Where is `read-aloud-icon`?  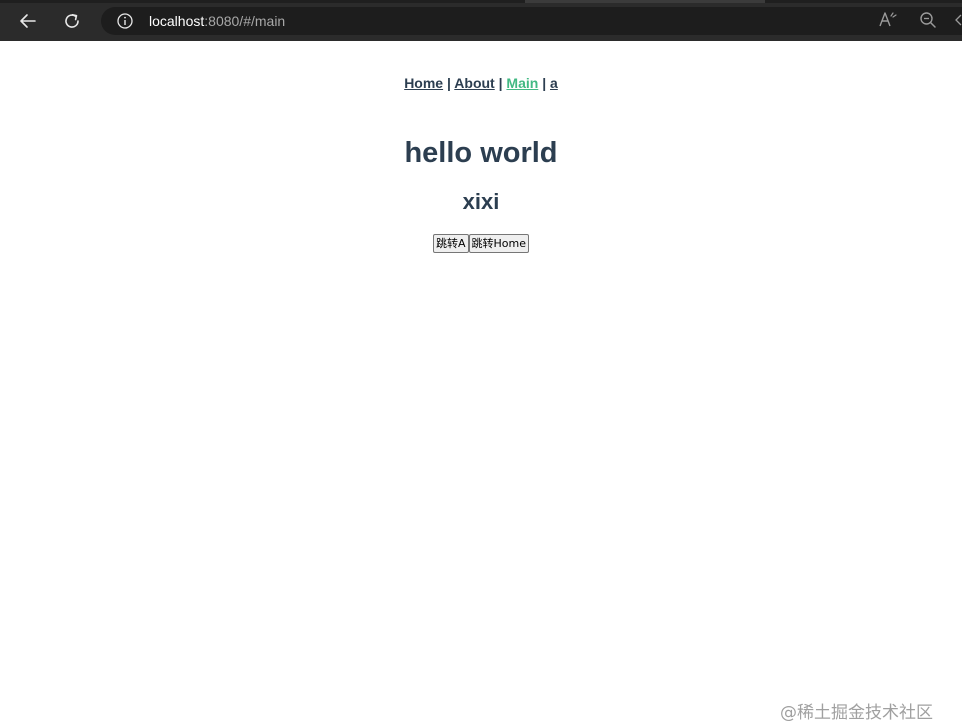
read-aloud-icon is located at coordinates (888, 20).